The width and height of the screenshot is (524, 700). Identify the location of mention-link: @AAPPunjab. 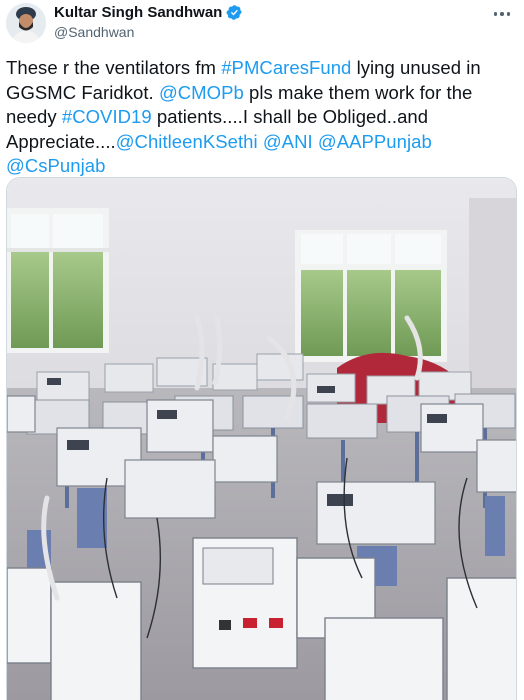
(375, 141).